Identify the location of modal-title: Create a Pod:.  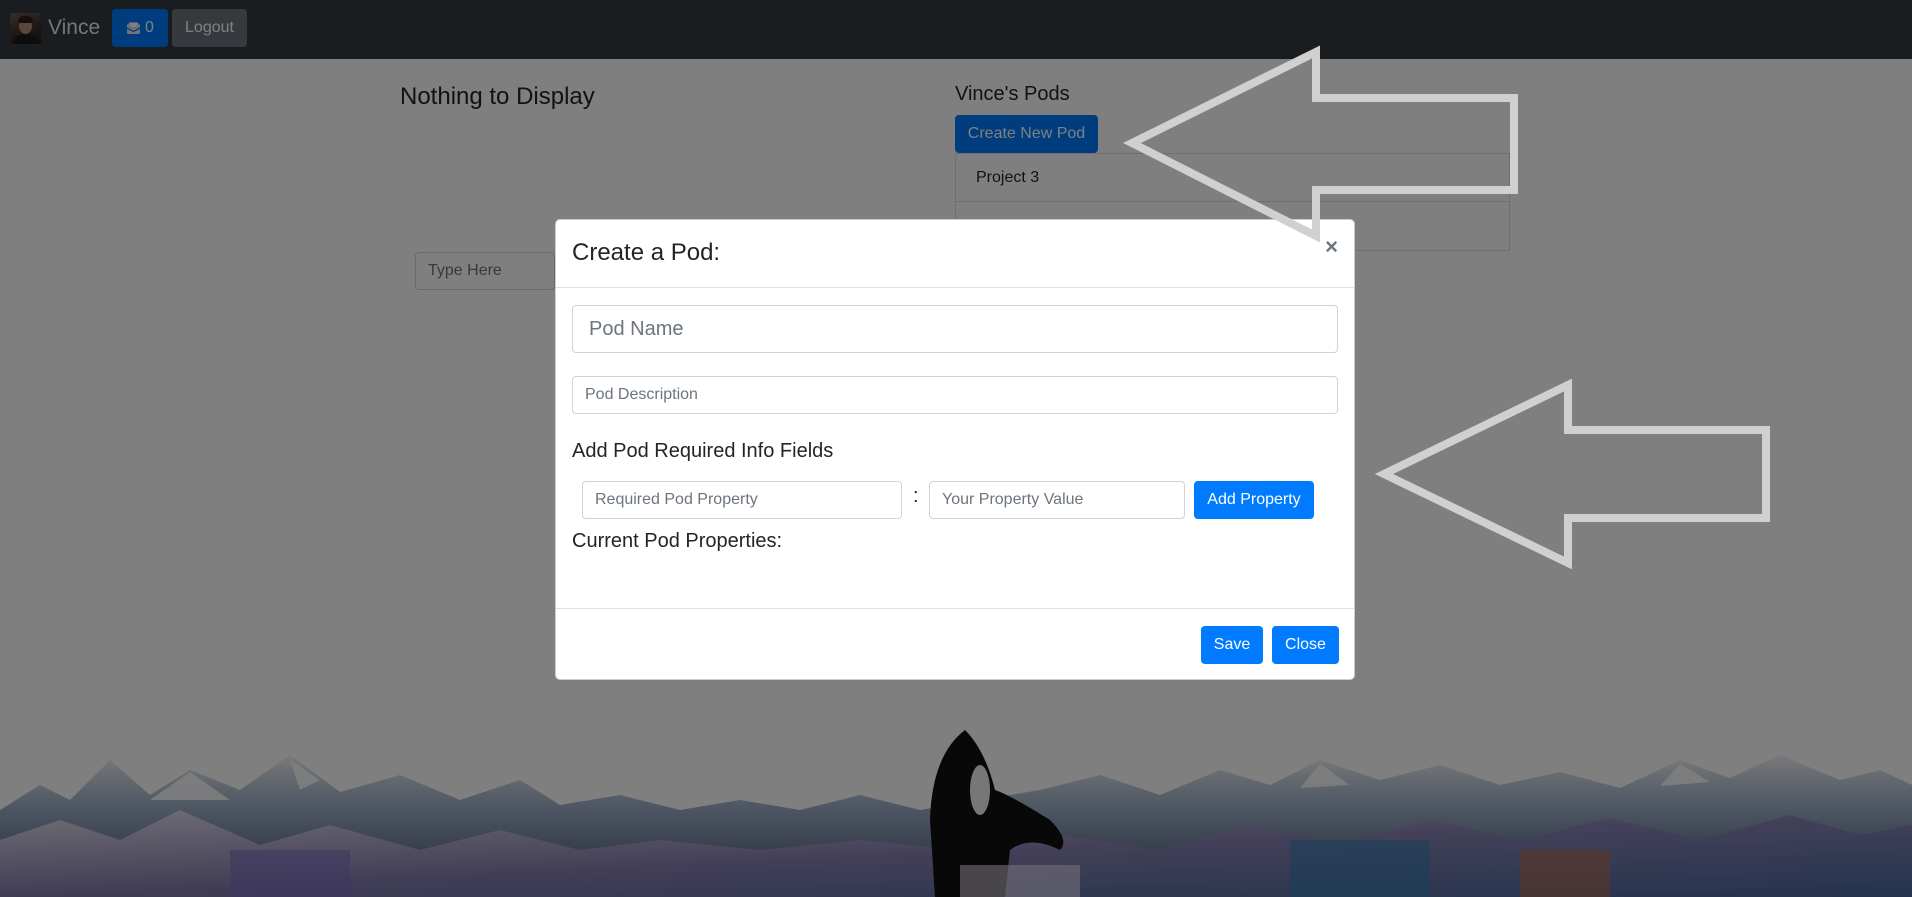
(646, 252).